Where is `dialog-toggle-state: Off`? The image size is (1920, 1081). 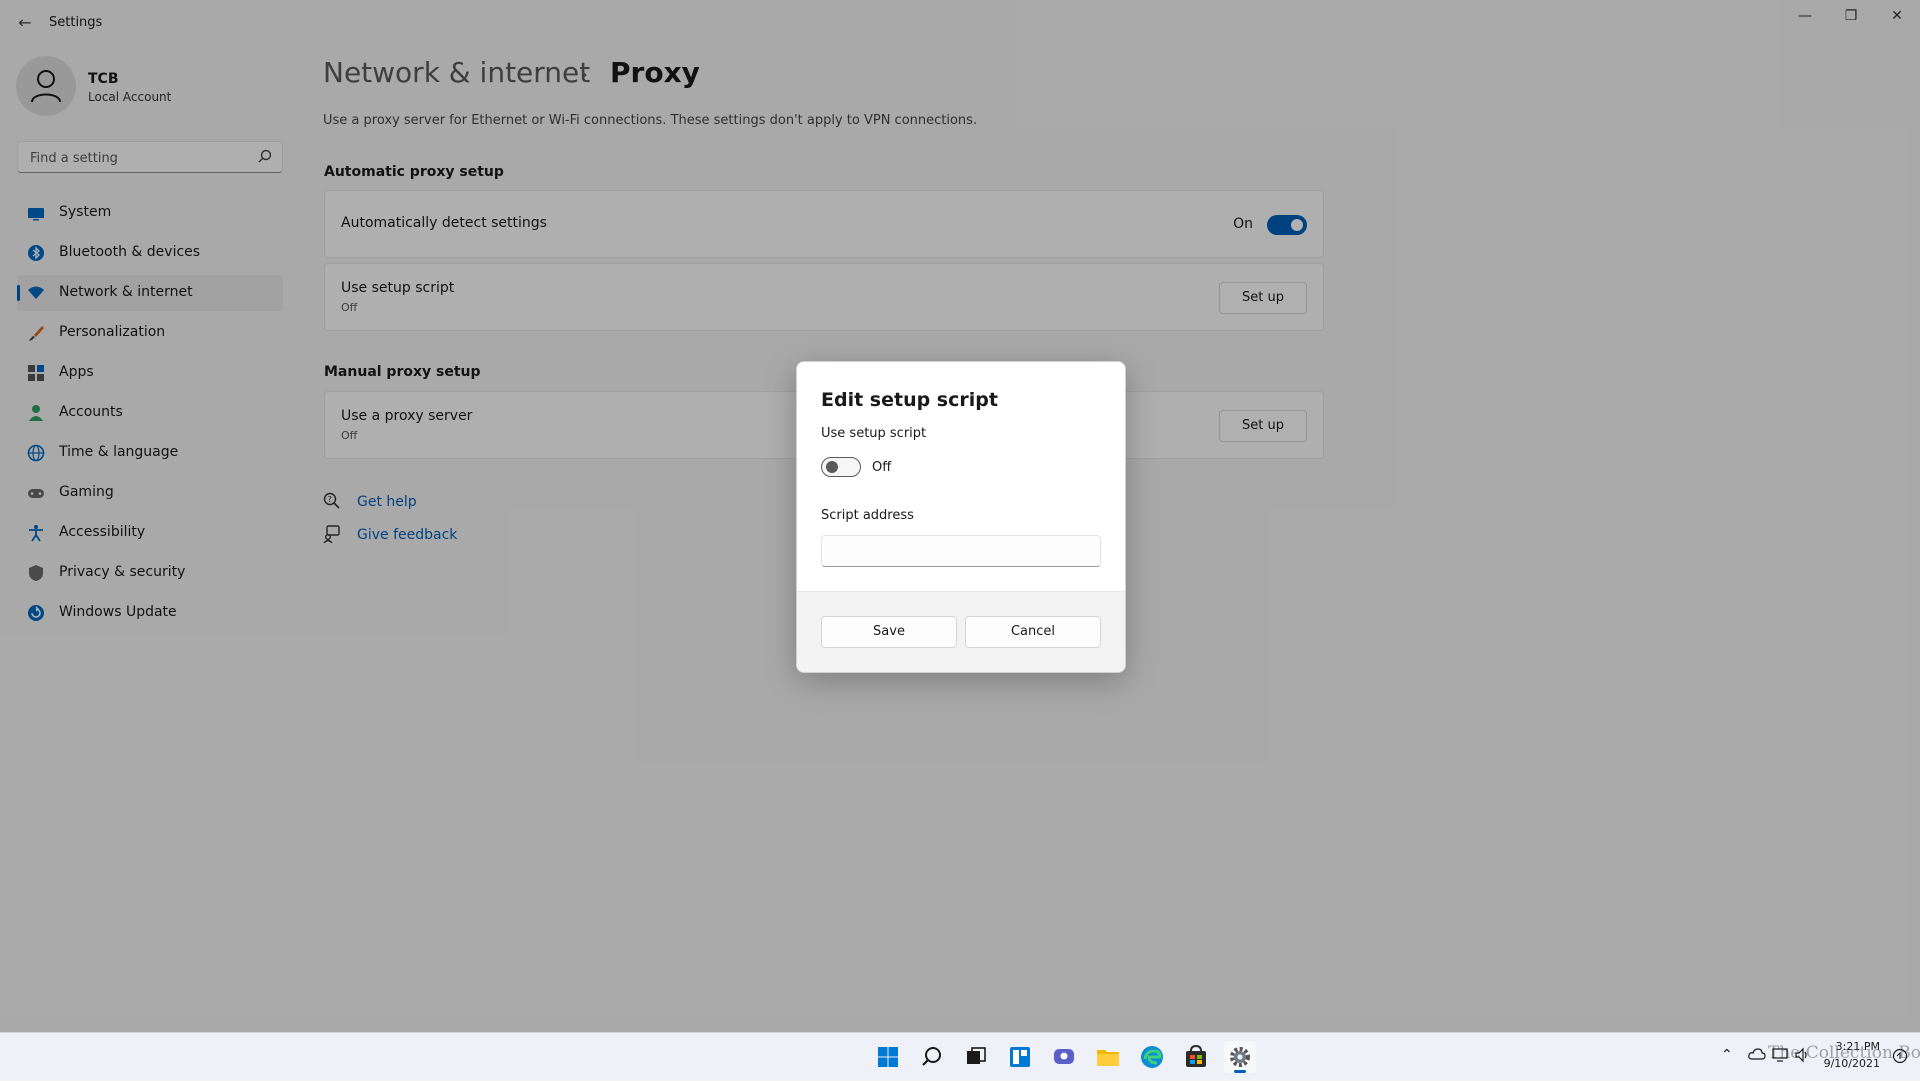 dialog-toggle-state: Off is located at coordinates (882, 467).